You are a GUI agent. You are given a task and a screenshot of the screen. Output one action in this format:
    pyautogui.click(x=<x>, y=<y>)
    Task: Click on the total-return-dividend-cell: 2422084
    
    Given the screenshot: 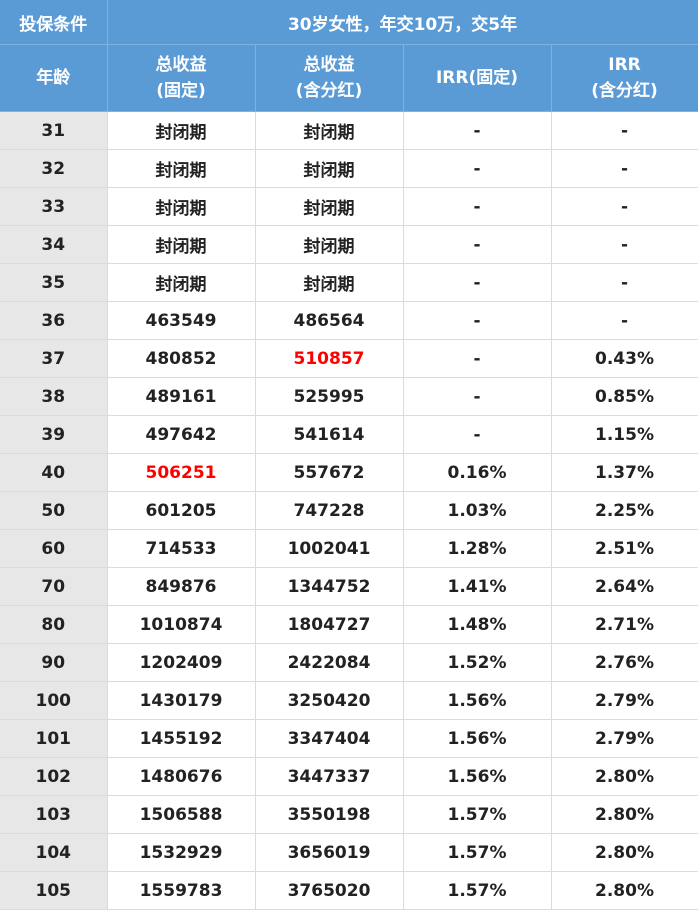 What is the action you would take?
    pyautogui.click(x=329, y=662)
    